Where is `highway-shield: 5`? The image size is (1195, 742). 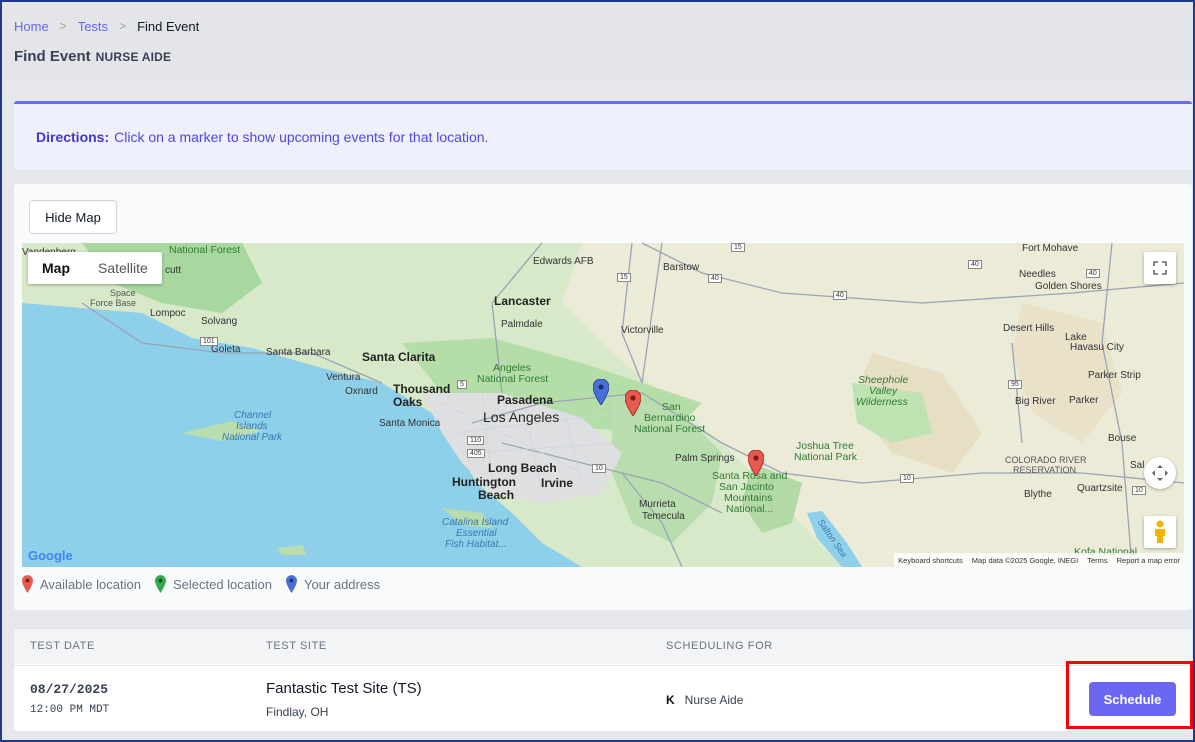 highway-shield: 5 is located at coordinates (462, 384).